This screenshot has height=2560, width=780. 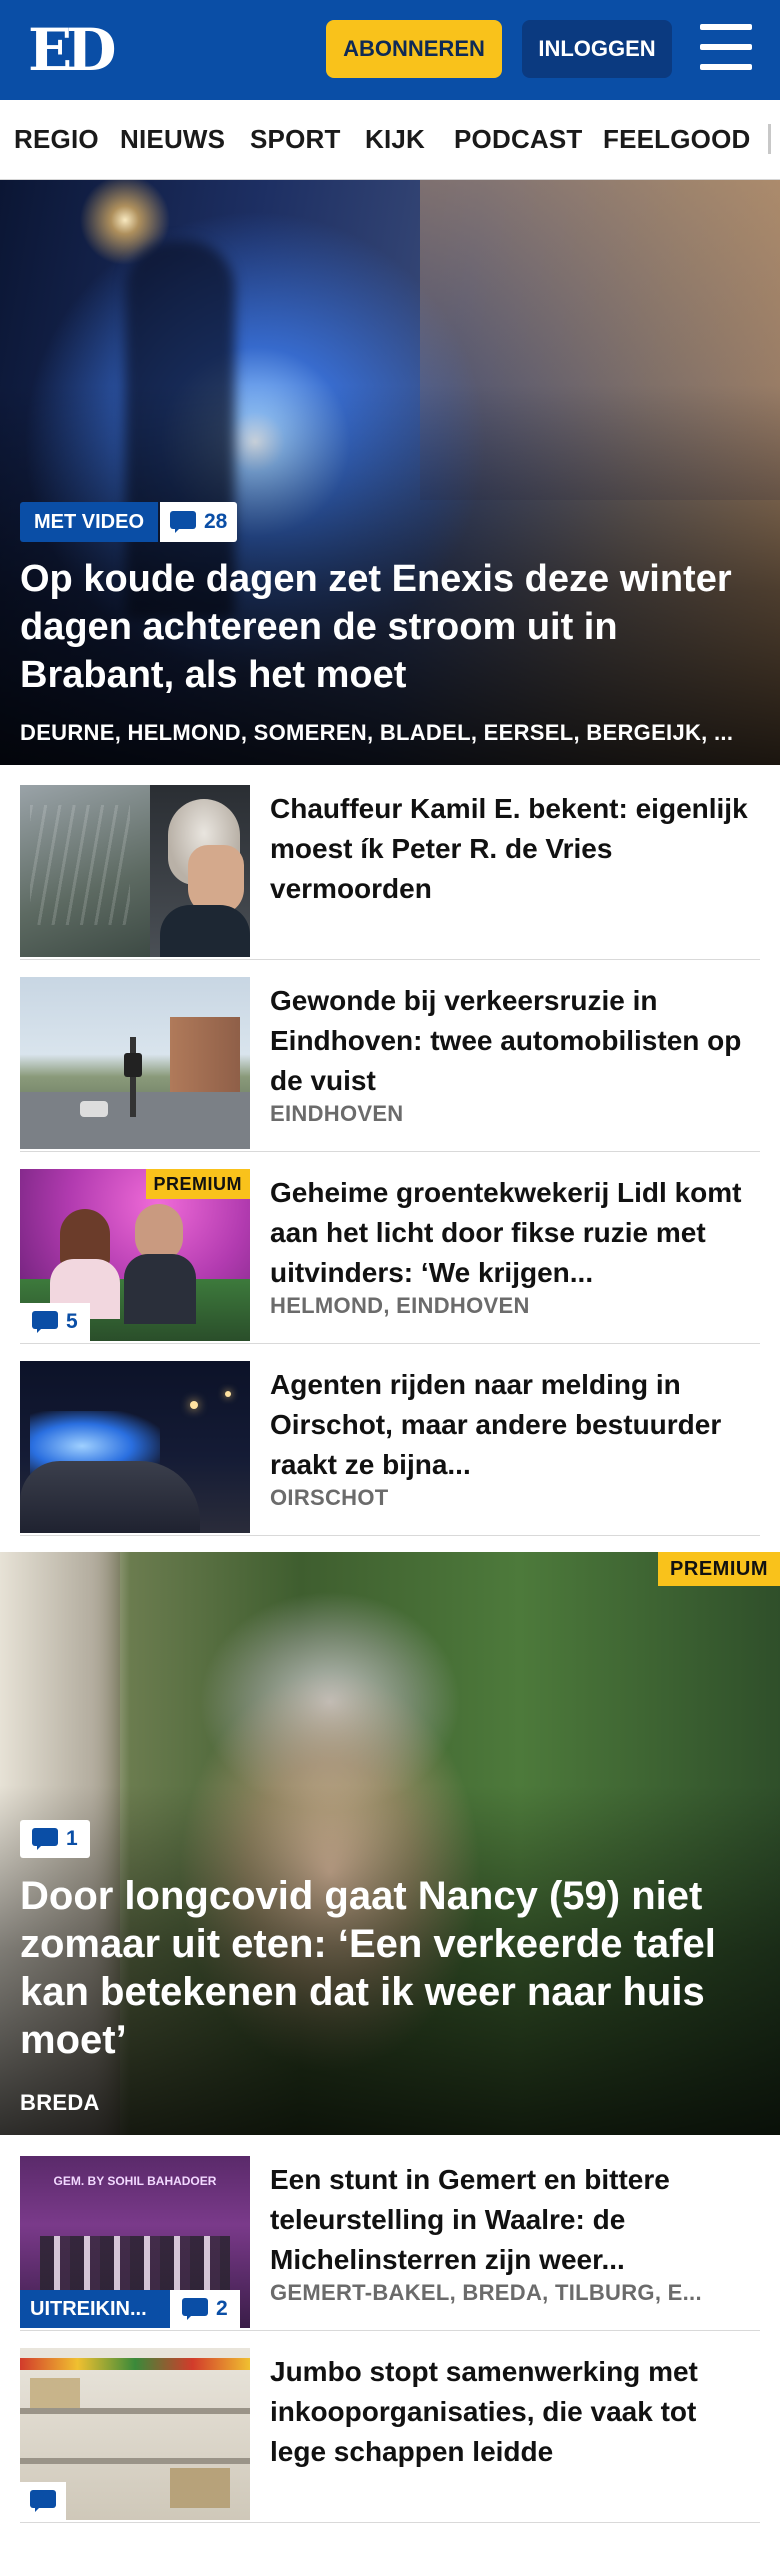 What do you see at coordinates (222, 2308) in the screenshot?
I see `comment-count: 2` at bounding box center [222, 2308].